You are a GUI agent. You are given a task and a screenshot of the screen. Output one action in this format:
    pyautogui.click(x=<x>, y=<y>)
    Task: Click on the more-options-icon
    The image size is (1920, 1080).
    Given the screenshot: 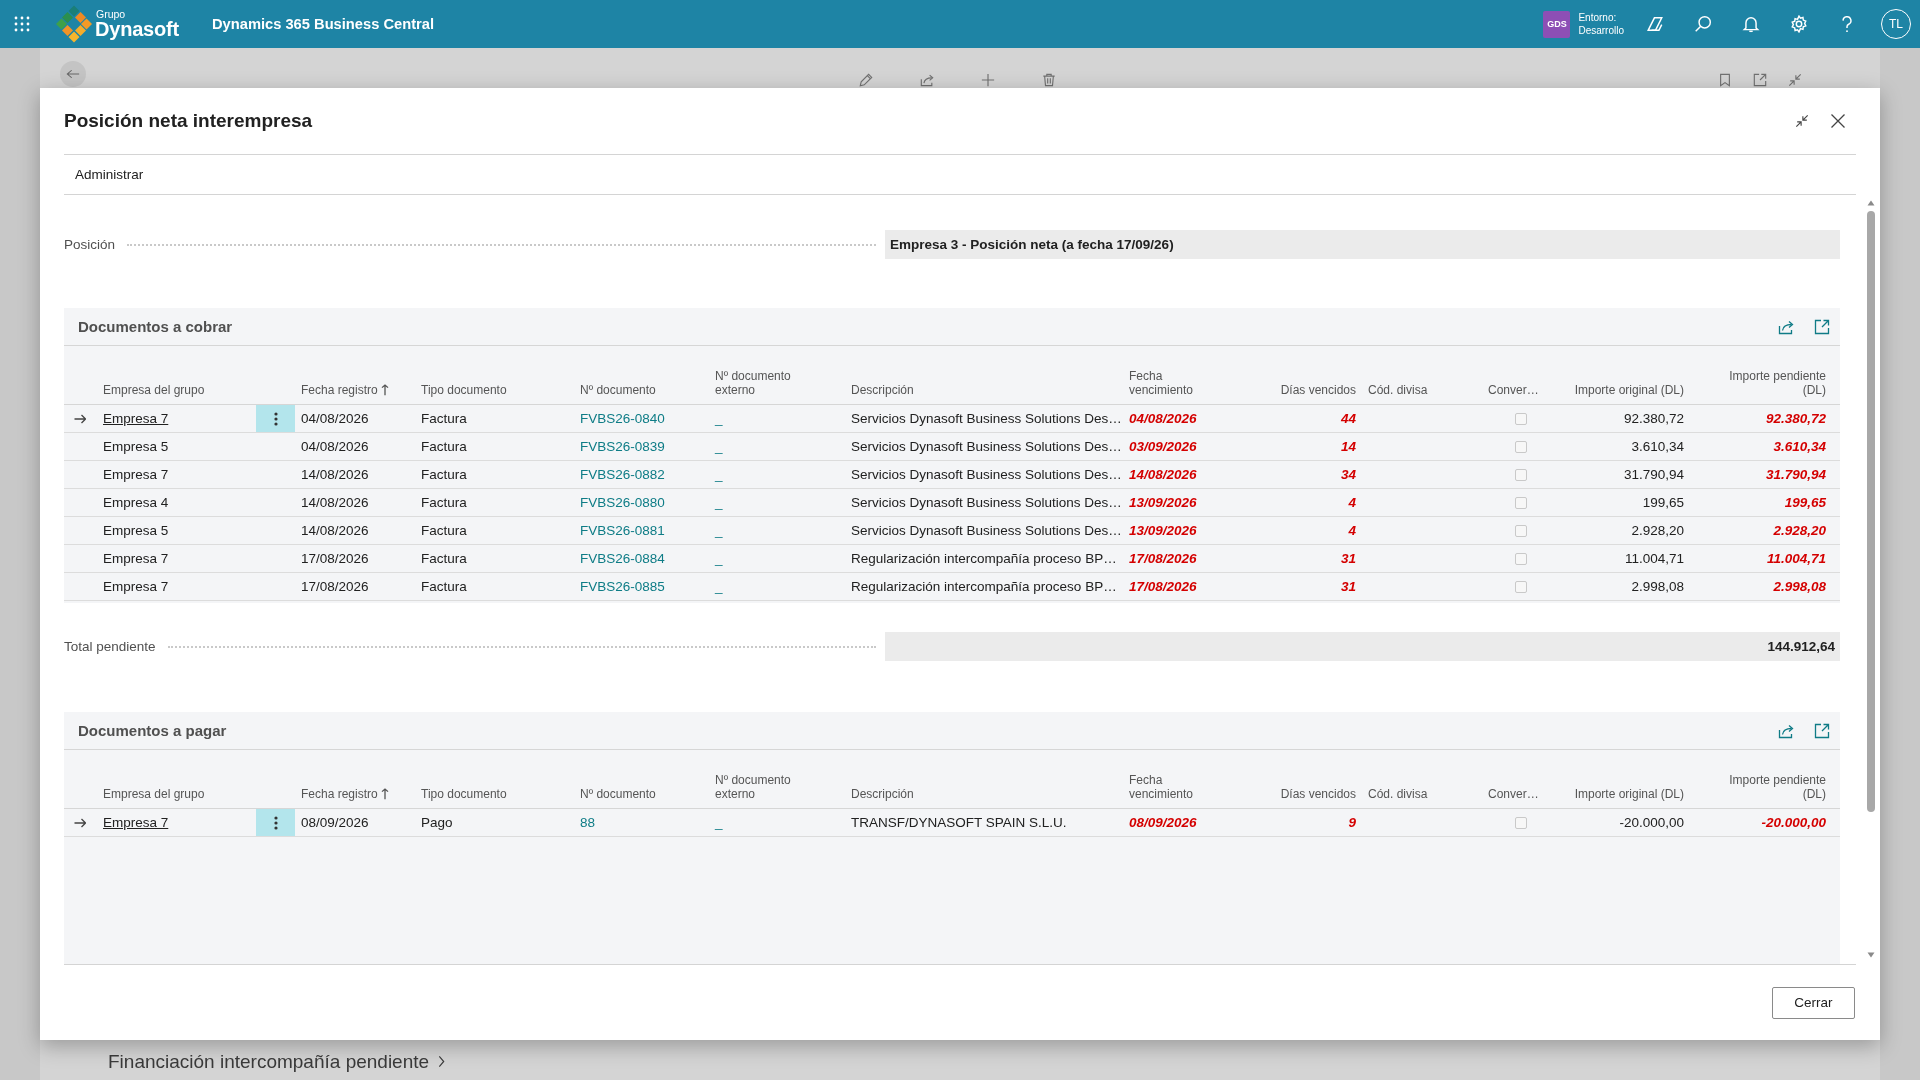 What is the action you would take?
    pyautogui.click(x=275, y=822)
    